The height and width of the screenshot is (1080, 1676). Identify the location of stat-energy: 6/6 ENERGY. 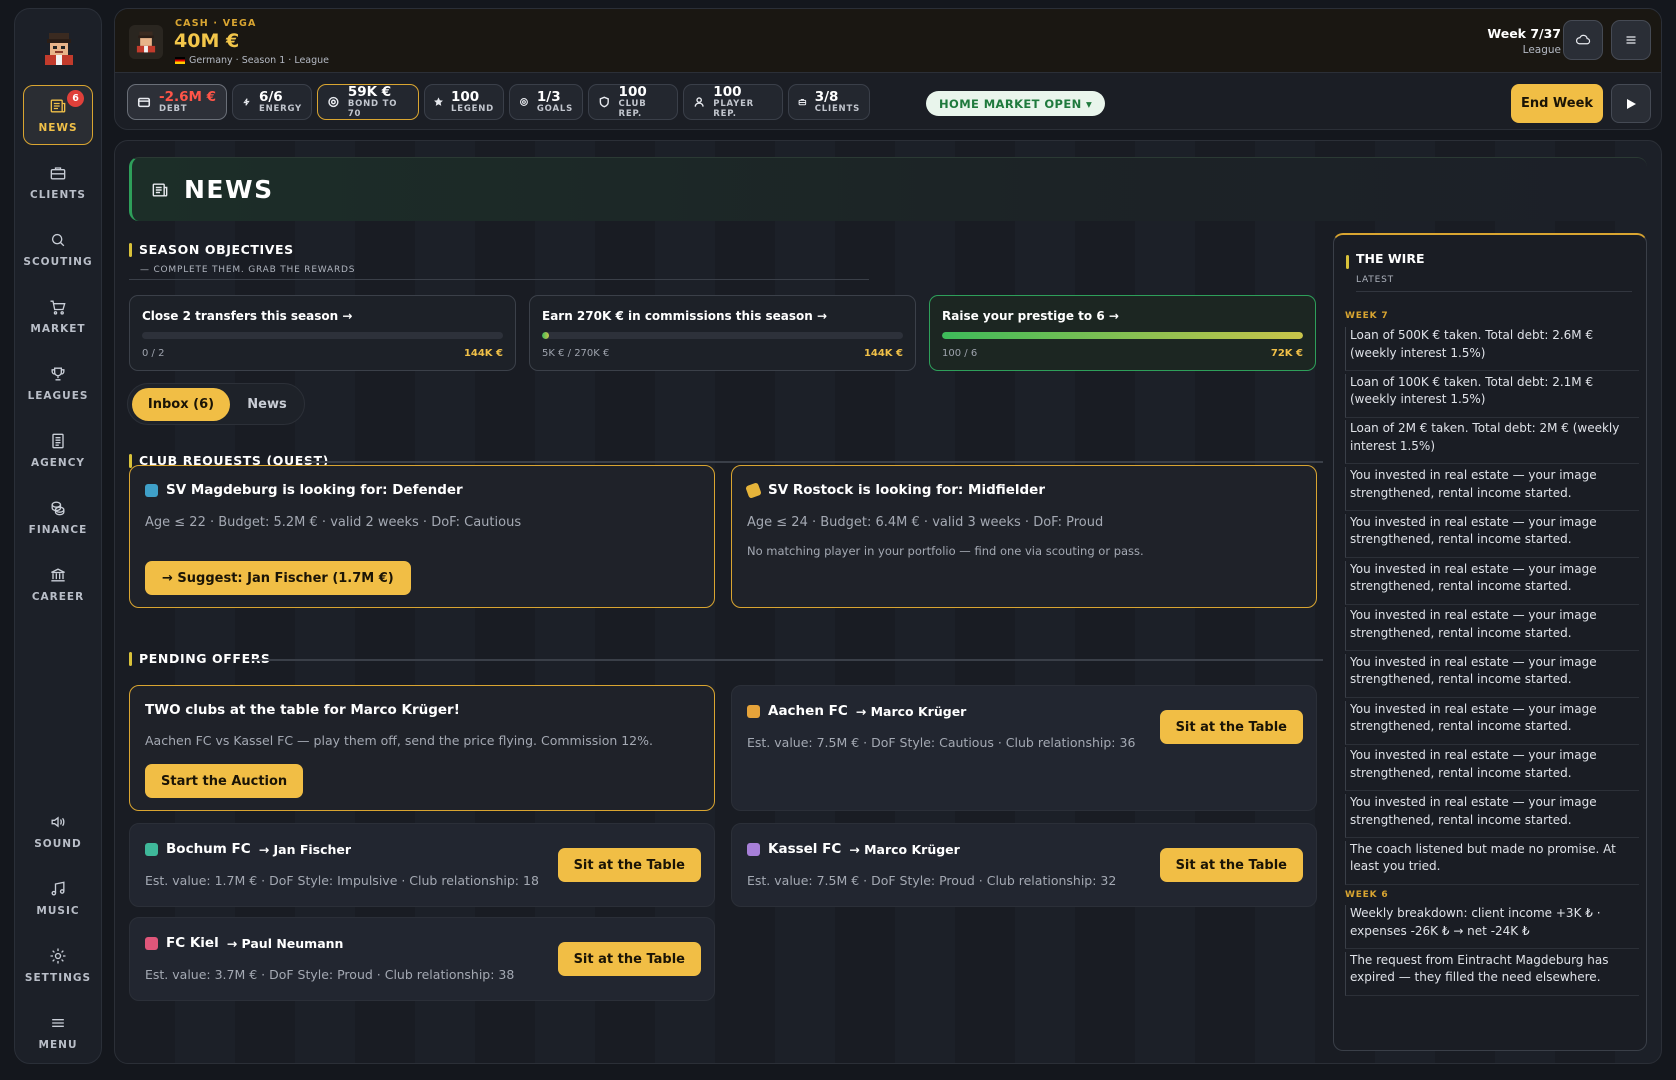
(272, 102).